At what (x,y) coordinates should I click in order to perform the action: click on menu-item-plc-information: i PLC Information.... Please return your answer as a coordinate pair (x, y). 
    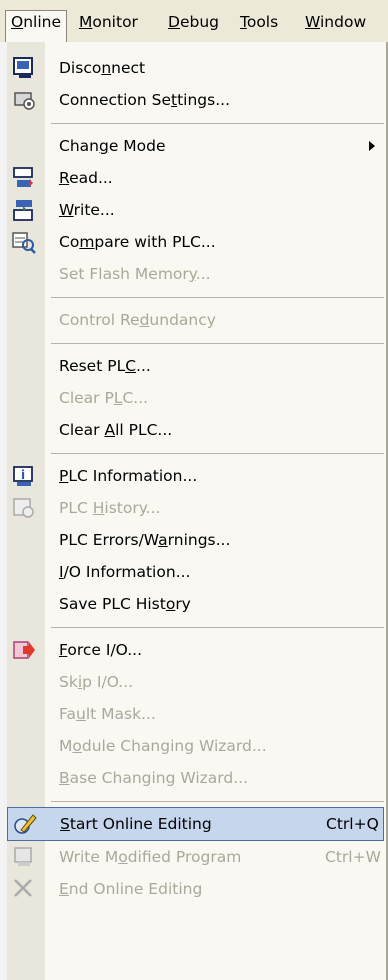
    Looking at the image, I should click on (195, 476).